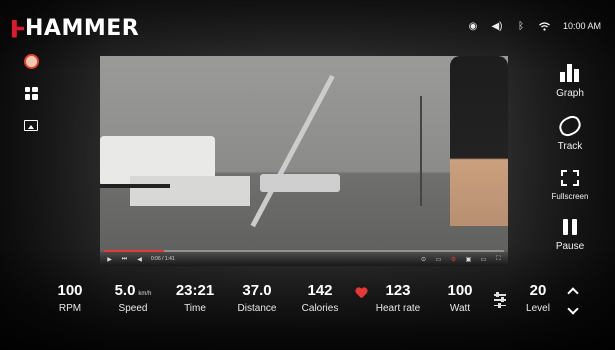  What do you see at coordinates (398, 308) in the screenshot?
I see `heart-rate-label: Heart rate` at bounding box center [398, 308].